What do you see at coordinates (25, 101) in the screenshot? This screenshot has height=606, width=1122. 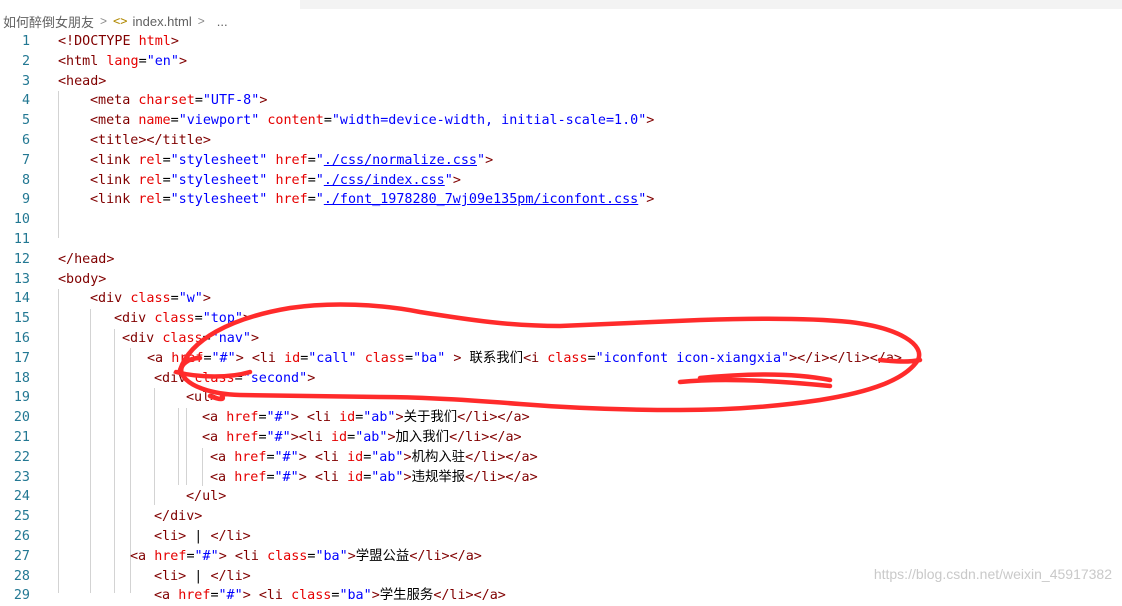 I see `line-number: 4` at bounding box center [25, 101].